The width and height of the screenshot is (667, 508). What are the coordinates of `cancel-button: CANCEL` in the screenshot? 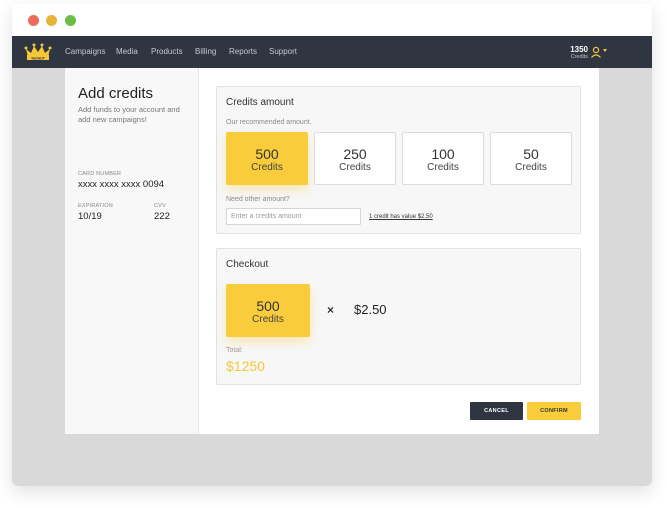 It's located at (496, 411).